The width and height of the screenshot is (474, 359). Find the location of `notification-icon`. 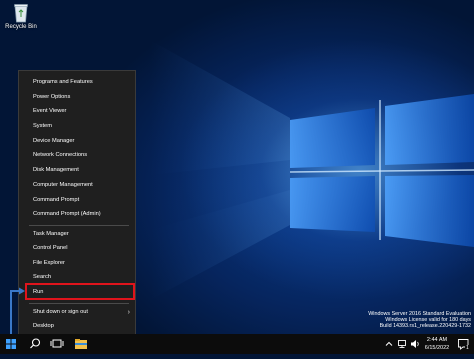

notification-icon is located at coordinates (463, 344).